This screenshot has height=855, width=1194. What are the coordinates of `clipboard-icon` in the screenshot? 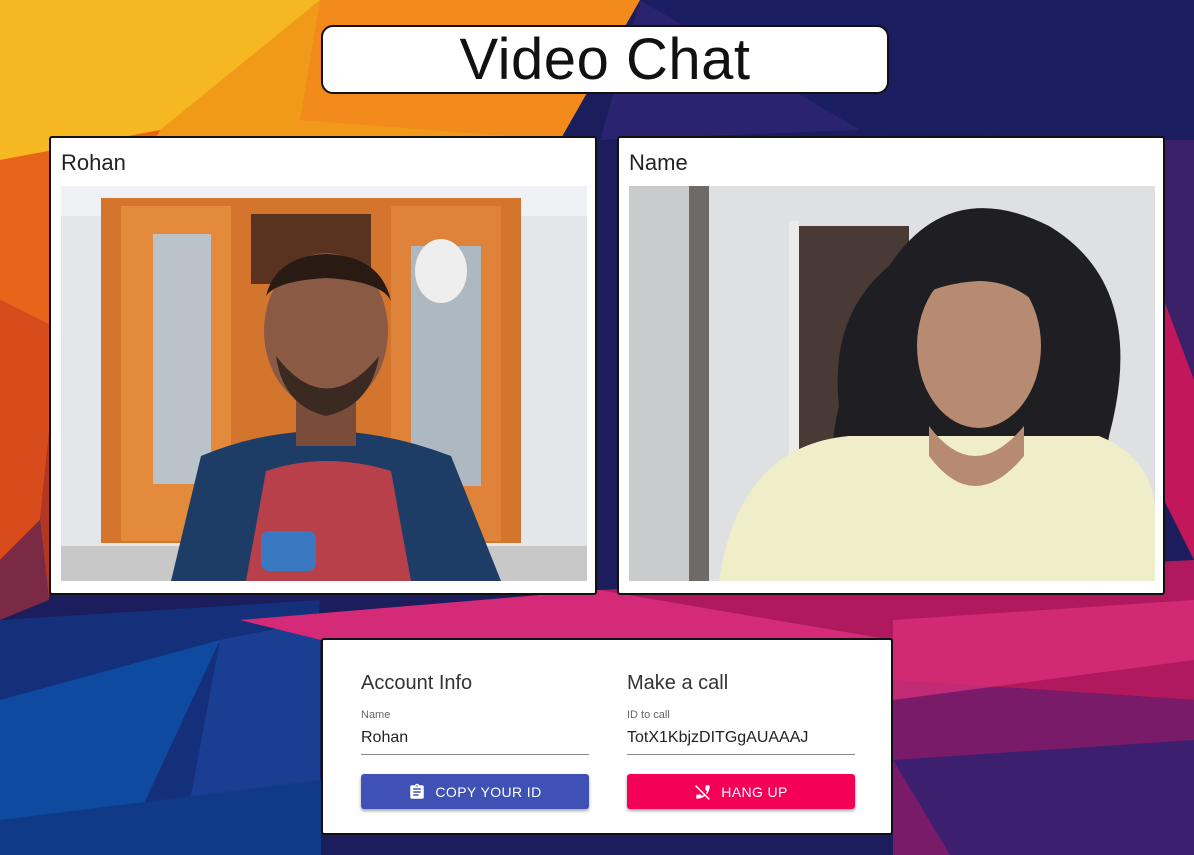 It's located at (417, 791).